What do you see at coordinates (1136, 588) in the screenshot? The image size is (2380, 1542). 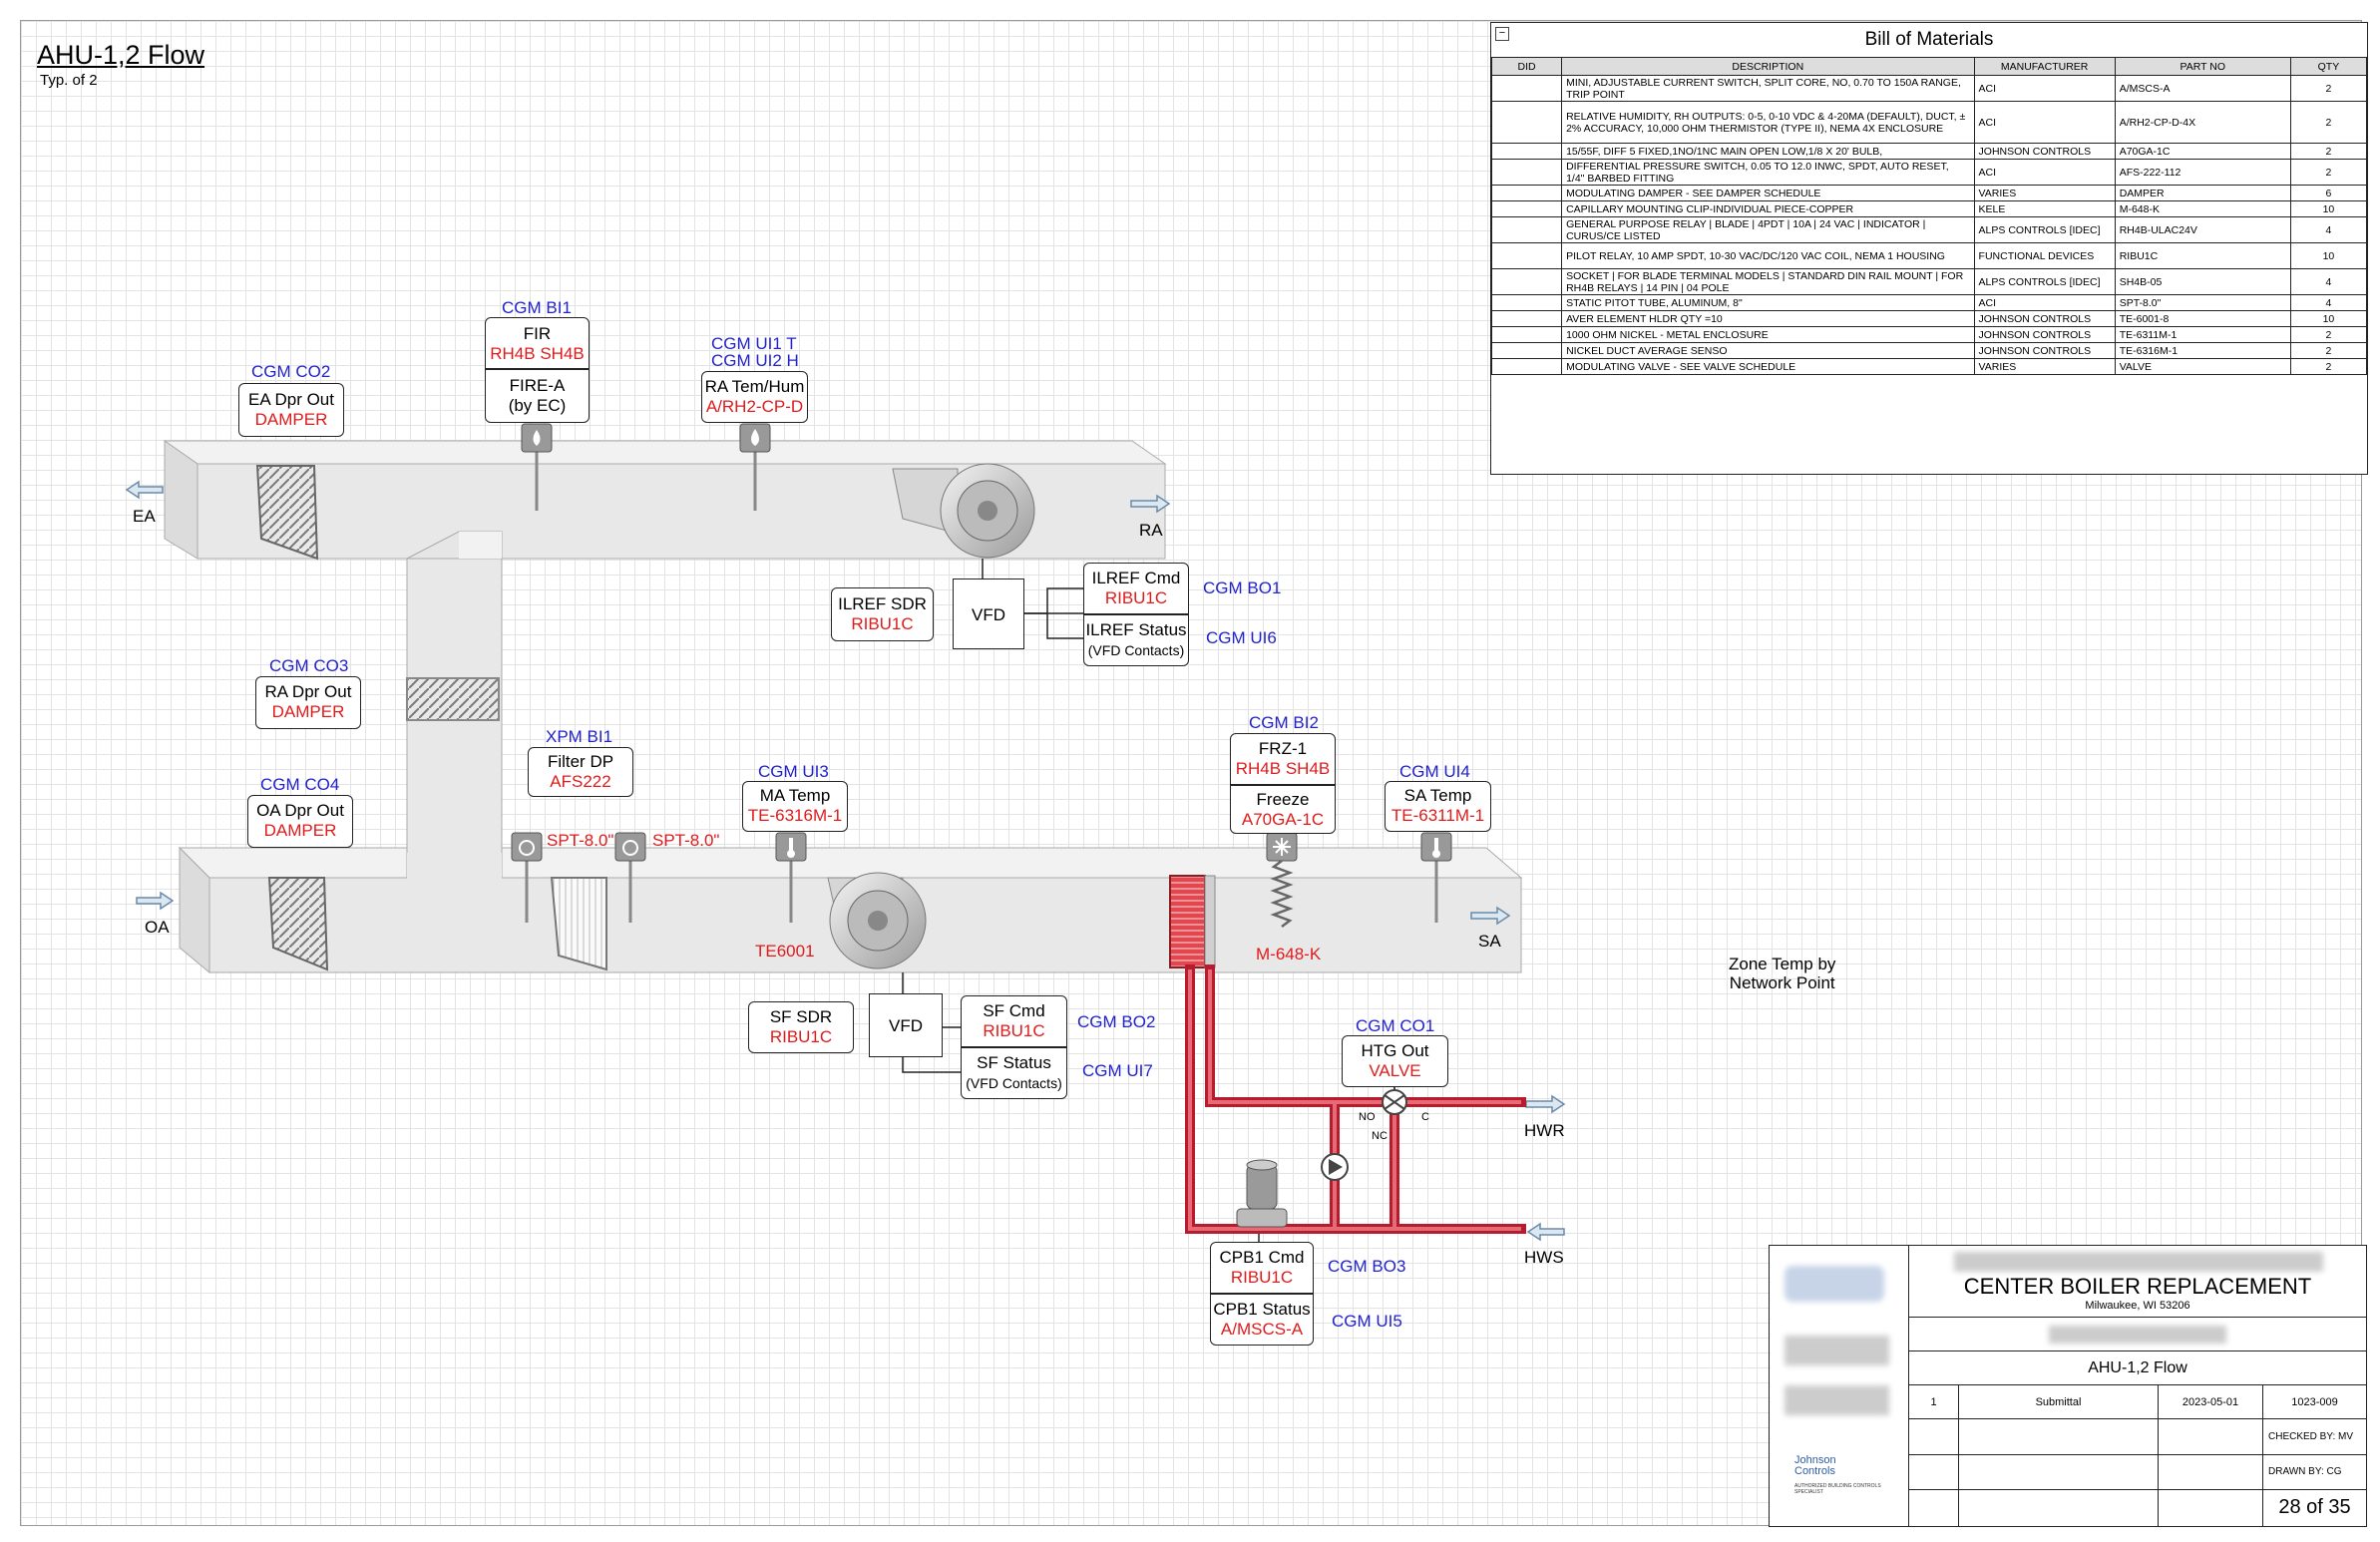 I see `ilref-cmd-point: ILREF Cmd RIBU1C` at bounding box center [1136, 588].